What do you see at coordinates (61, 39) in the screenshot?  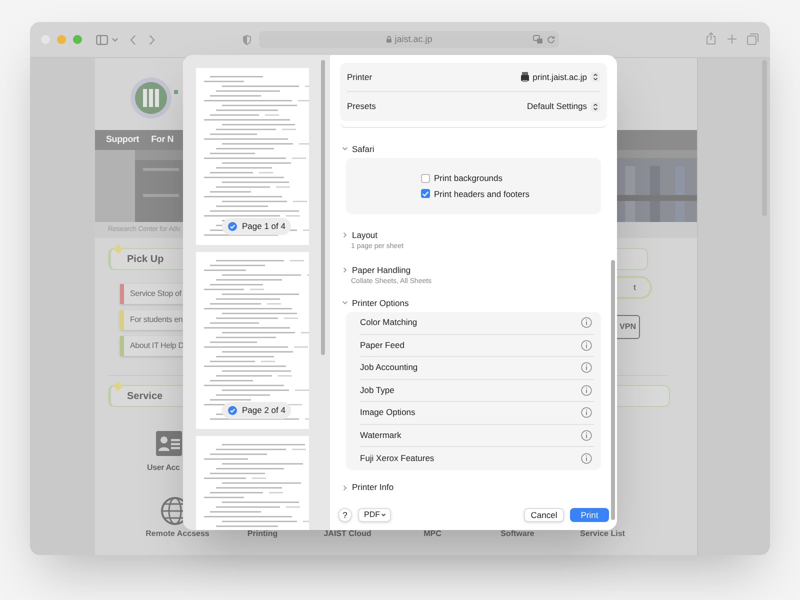 I see `minimize-button` at bounding box center [61, 39].